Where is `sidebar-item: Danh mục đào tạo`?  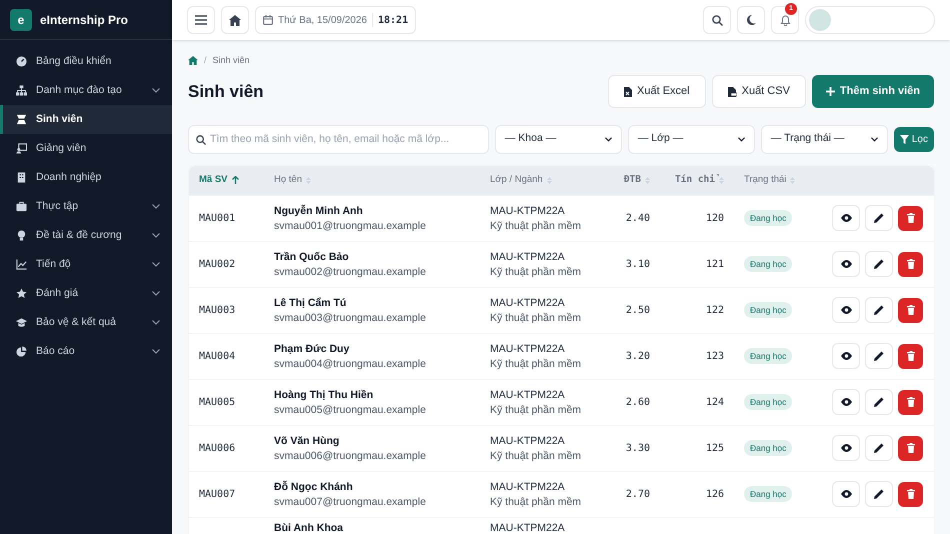
sidebar-item: Danh mục đào tạo is located at coordinates (86, 90).